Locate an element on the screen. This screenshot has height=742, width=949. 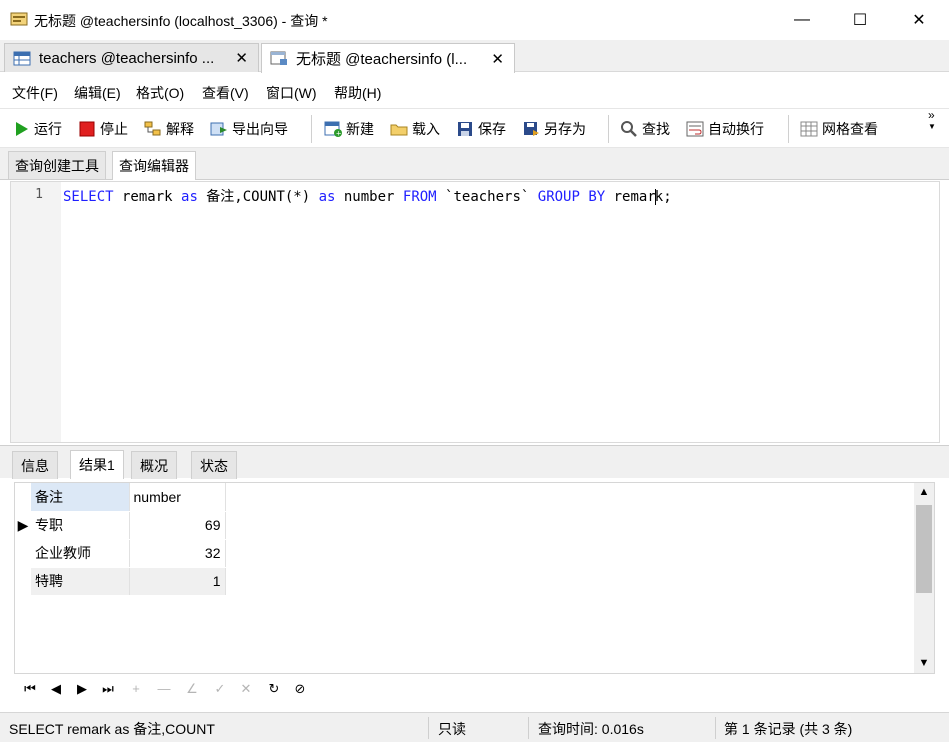
maximize-button: ☐ is located at coordinates (860, 20).